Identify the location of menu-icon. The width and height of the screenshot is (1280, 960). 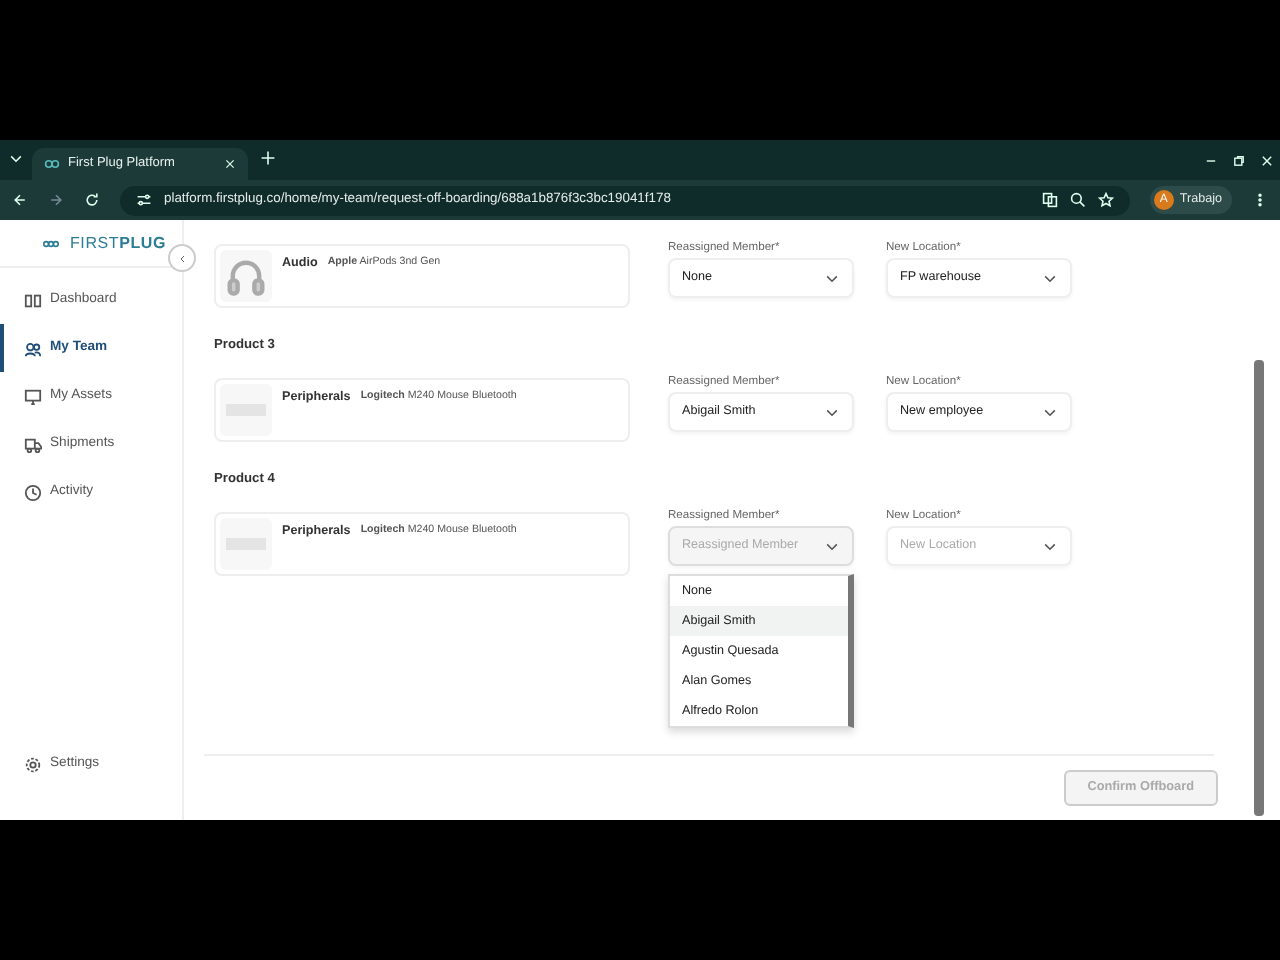
(1260, 200).